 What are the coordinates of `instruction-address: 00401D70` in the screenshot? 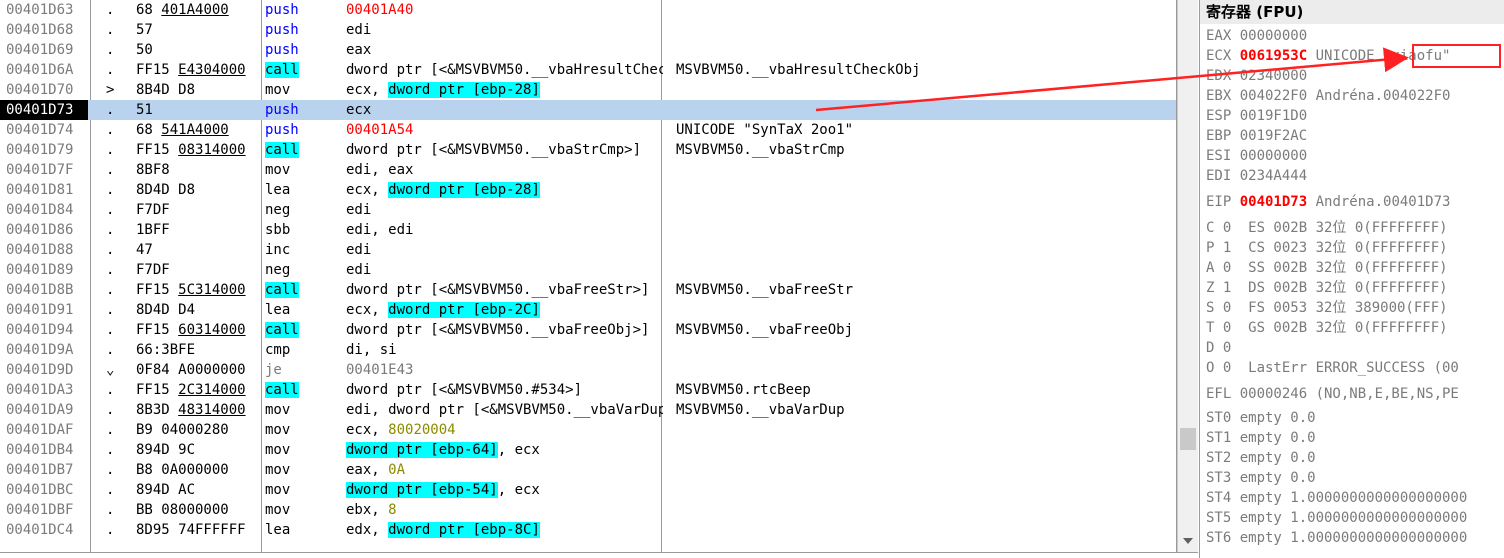 It's located at (46, 90).